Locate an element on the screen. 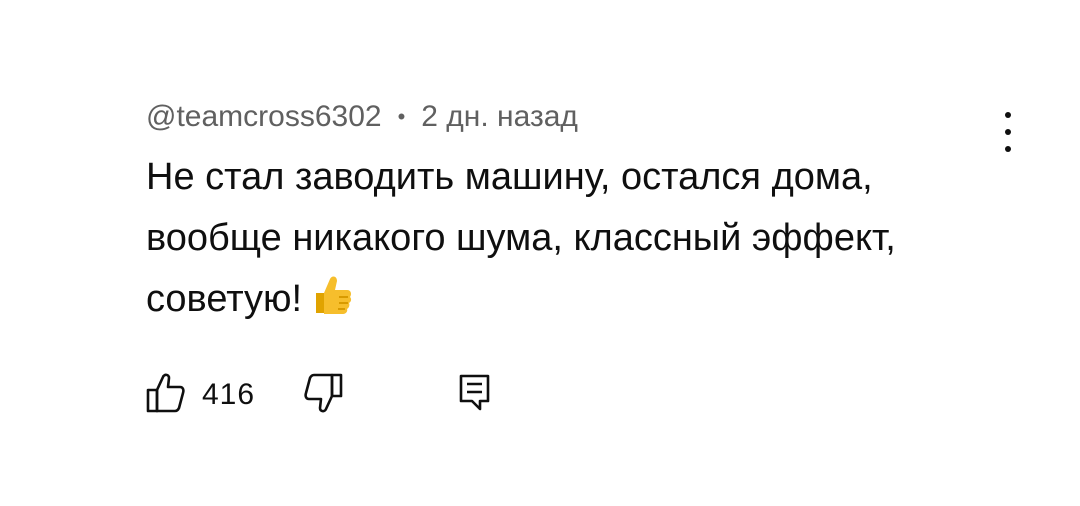  thumbs-down-outline-icon is located at coordinates (323, 395).